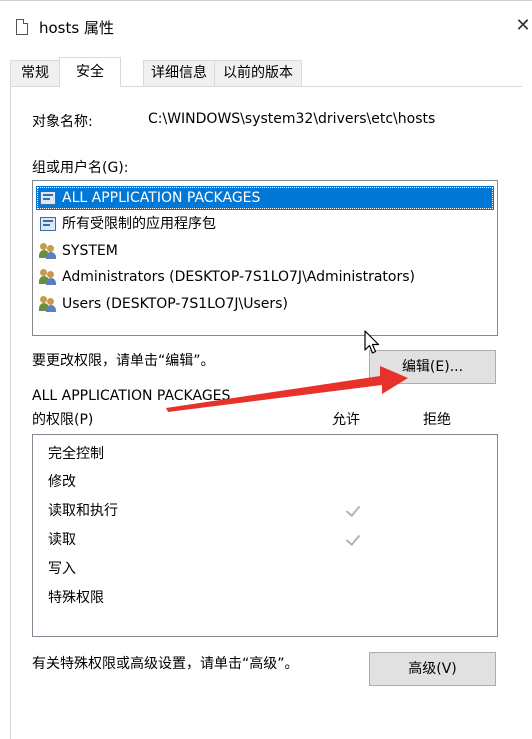 The height and width of the screenshot is (739, 532). I want to click on file-icon, so click(22, 27).